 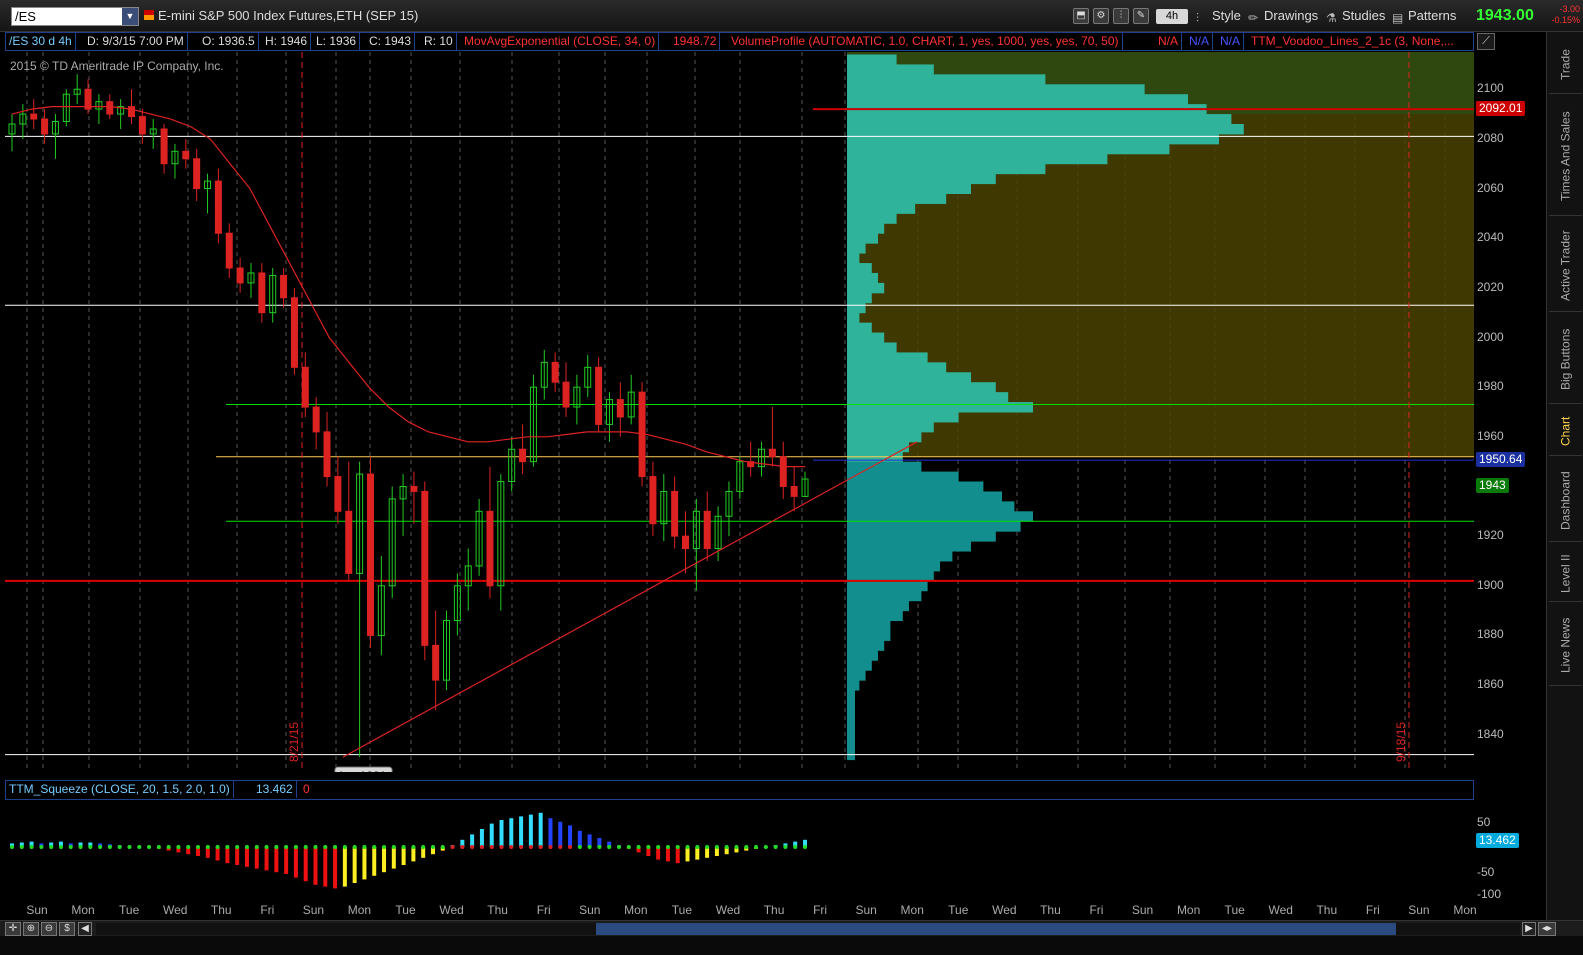 I want to click on expand-time-icon: ◂▸, so click(x=1547, y=929).